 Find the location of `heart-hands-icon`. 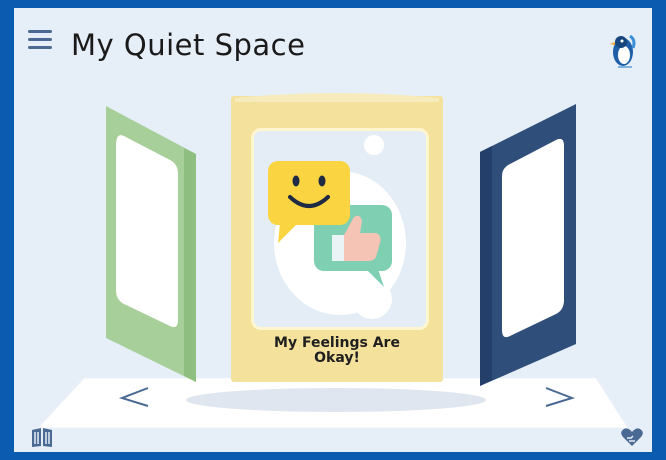

heart-hands-icon is located at coordinates (632, 437).